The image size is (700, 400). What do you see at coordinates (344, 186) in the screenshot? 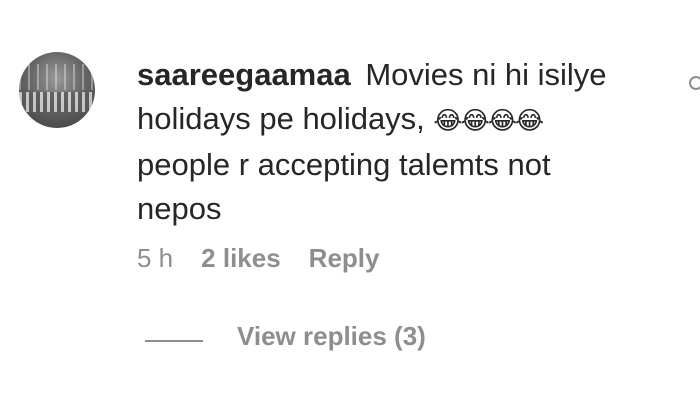
I see `comment-text-continued: people r accepting talemts not nepos` at bounding box center [344, 186].